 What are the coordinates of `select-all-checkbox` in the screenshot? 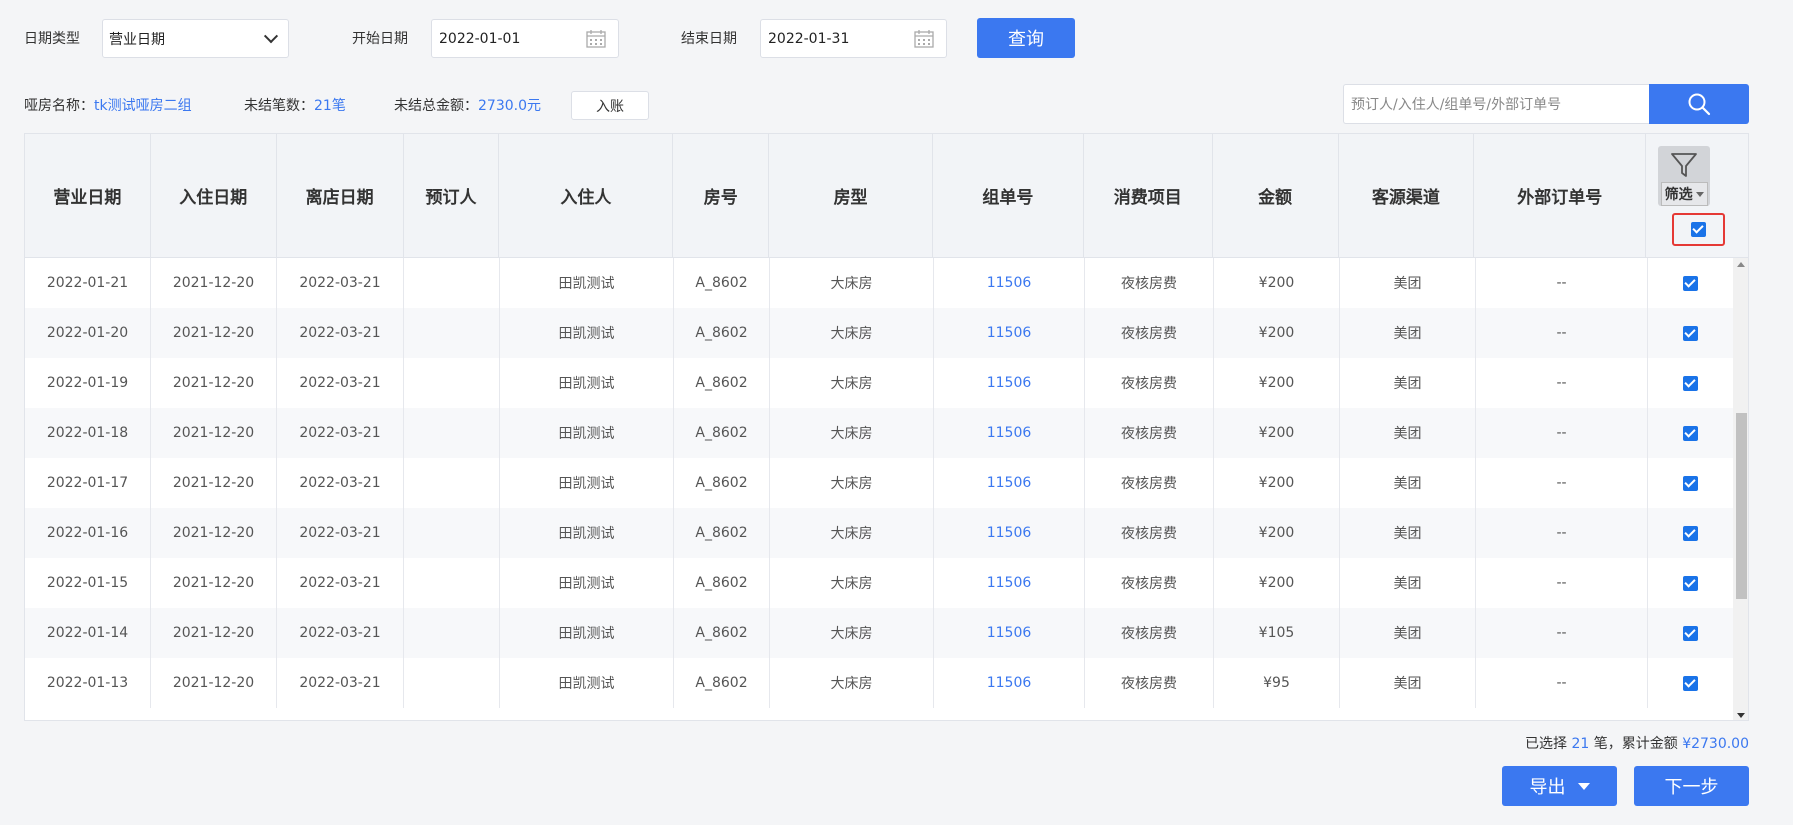 It's located at (1698, 229).